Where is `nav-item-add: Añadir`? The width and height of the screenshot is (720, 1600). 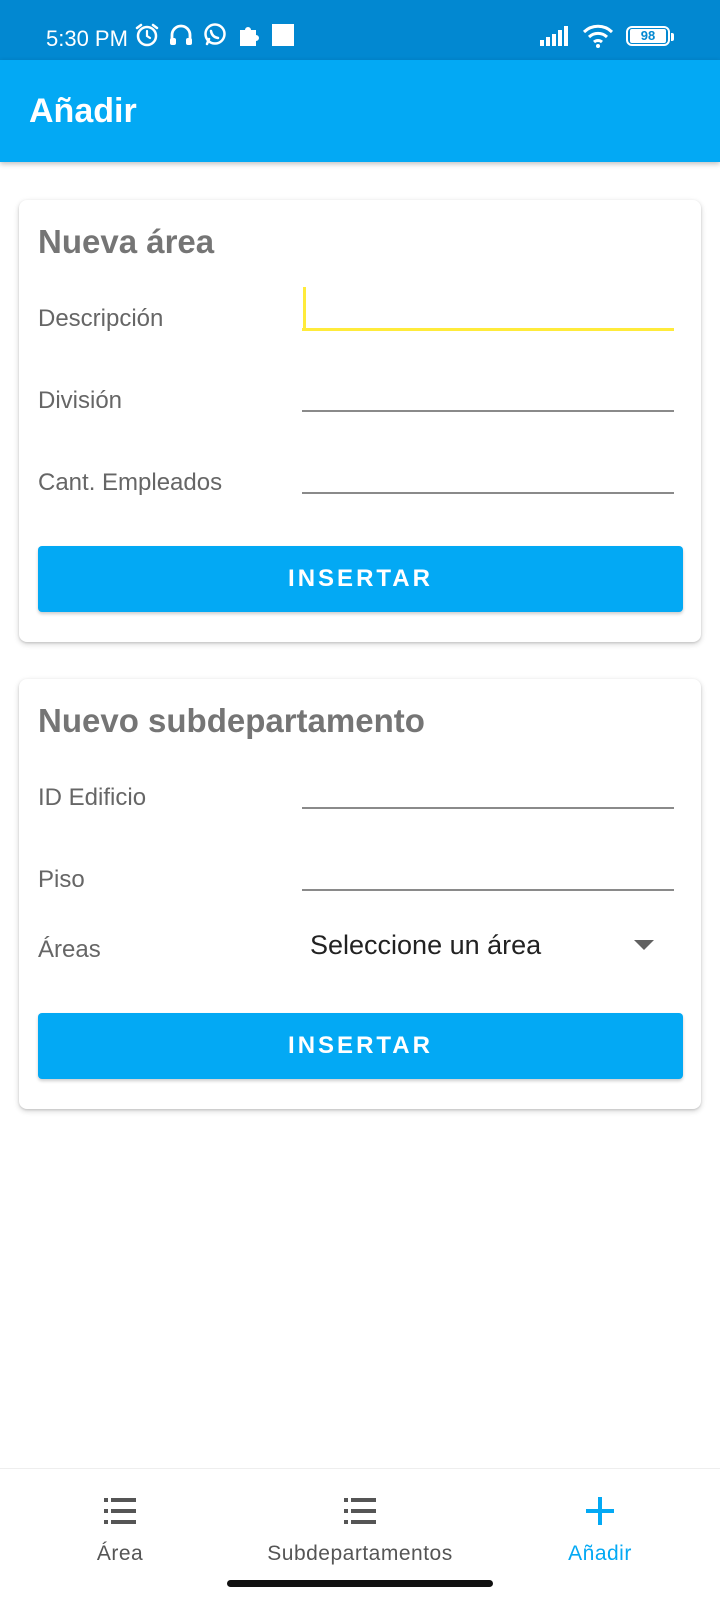 nav-item-add: Añadir is located at coordinates (600, 1524).